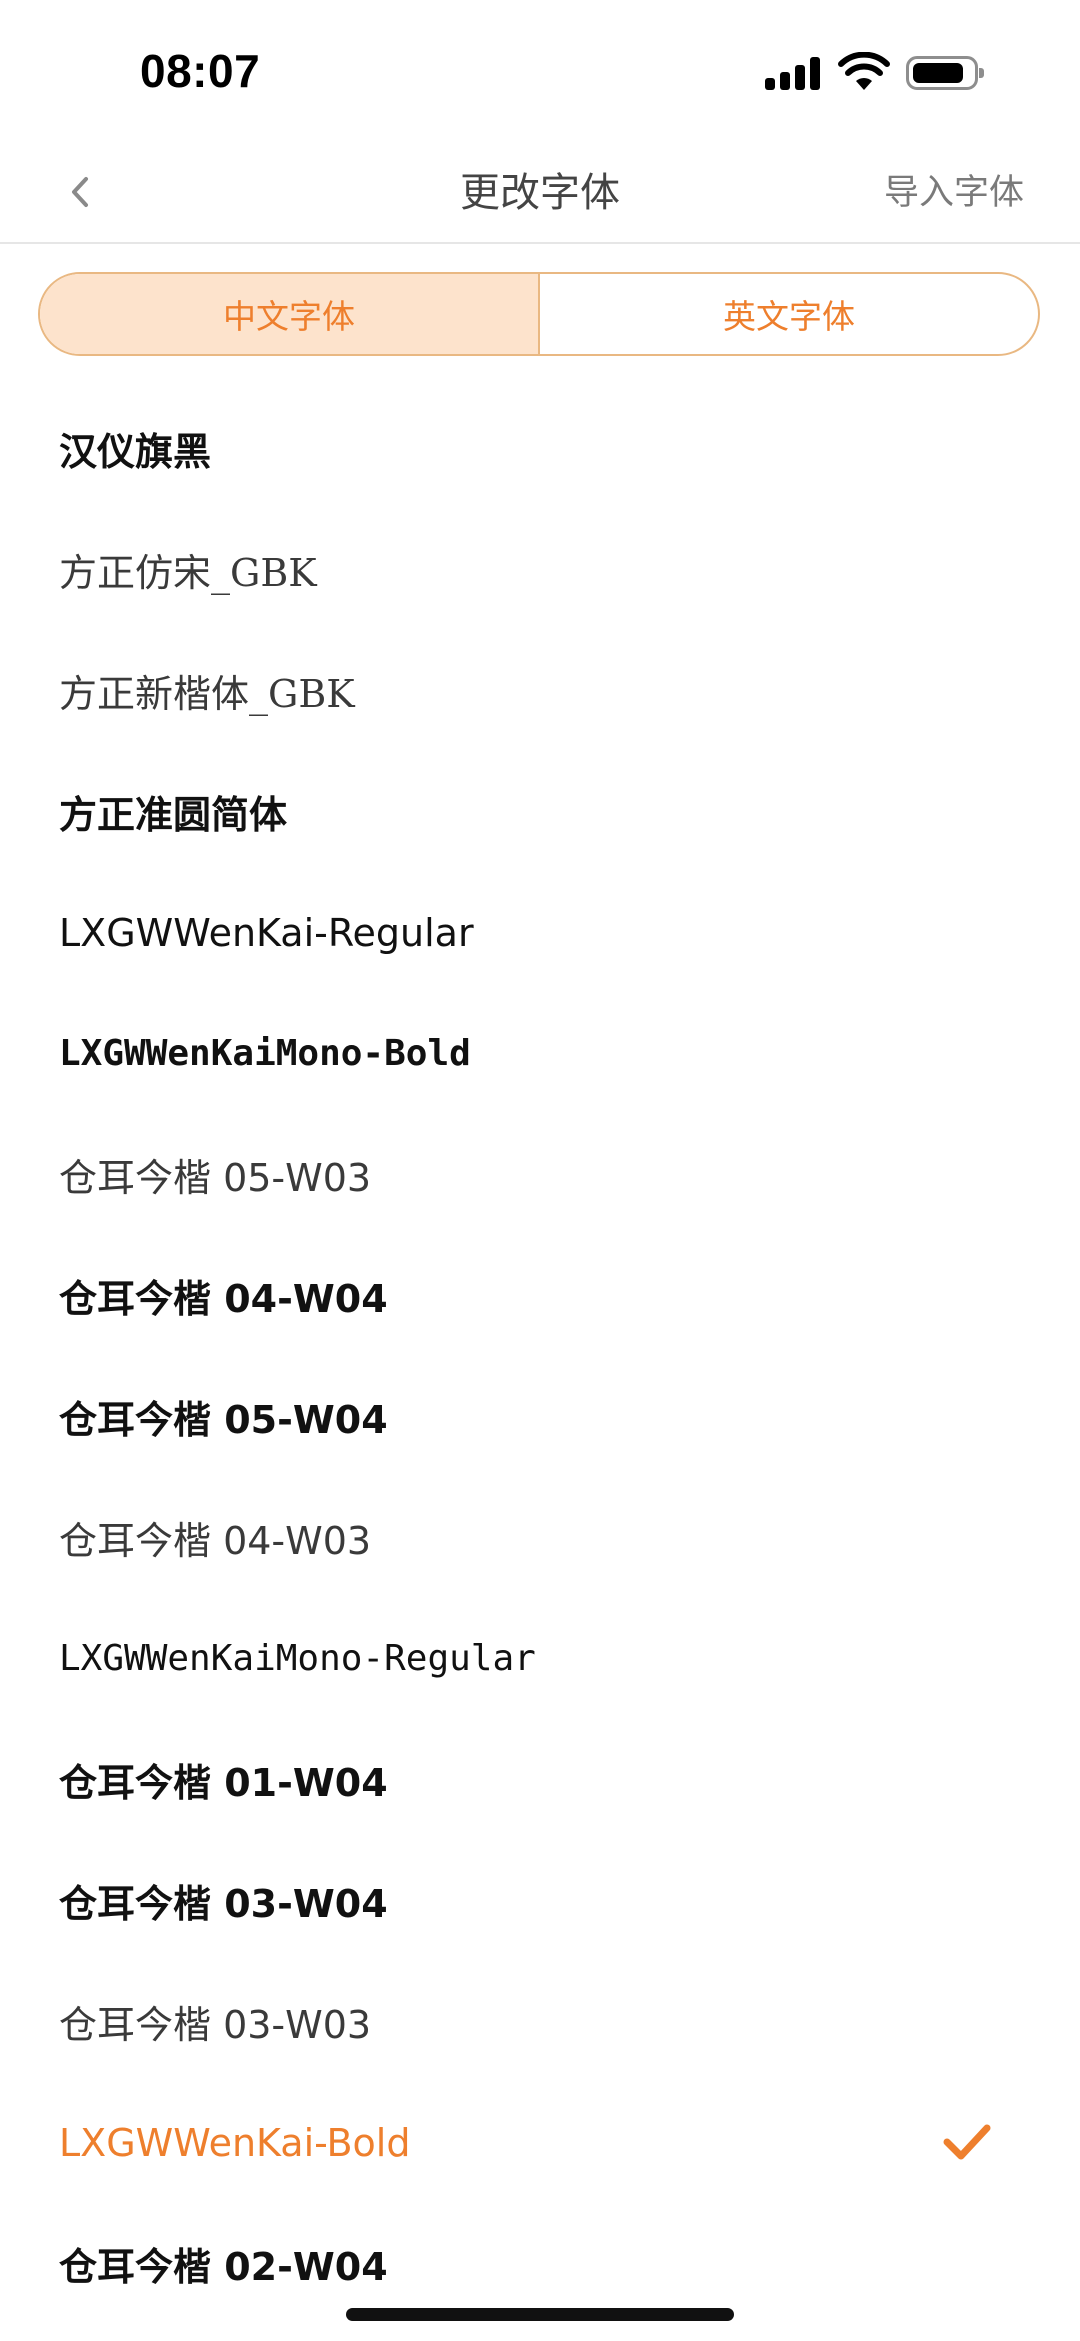 This screenshot has width=1080, height=2341. I want to click on tab-chinese-fonts: 中文字体, so click(290, 314).